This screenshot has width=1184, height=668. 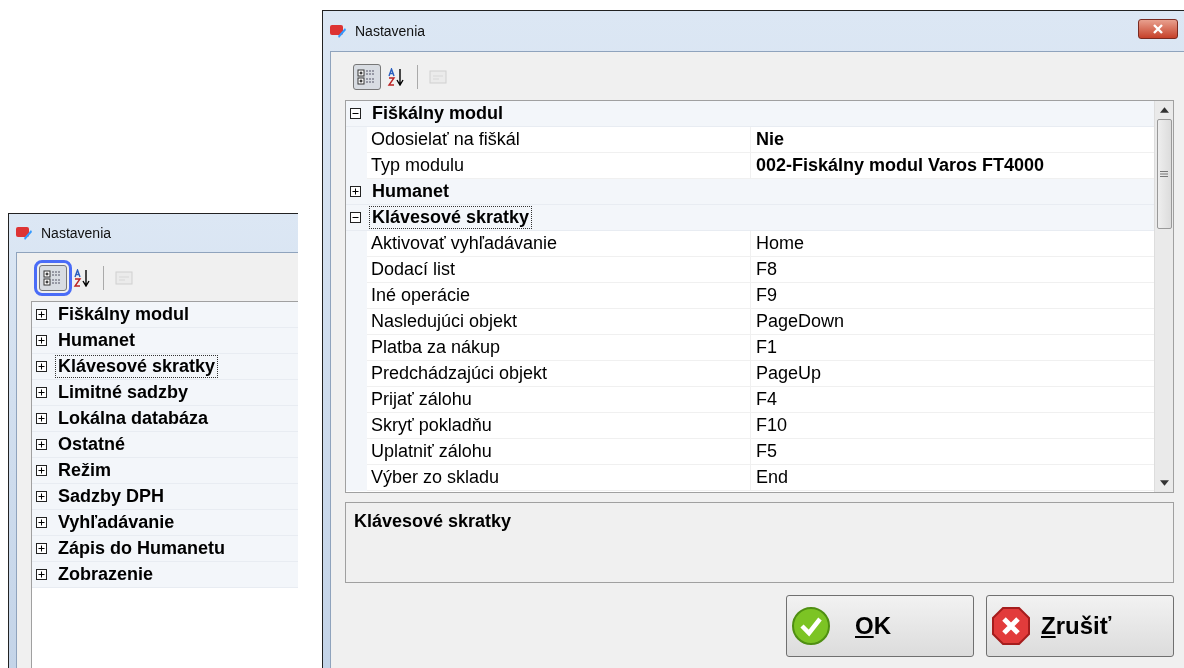 I want to click on scrollbar, so click(x=1163, y=296).